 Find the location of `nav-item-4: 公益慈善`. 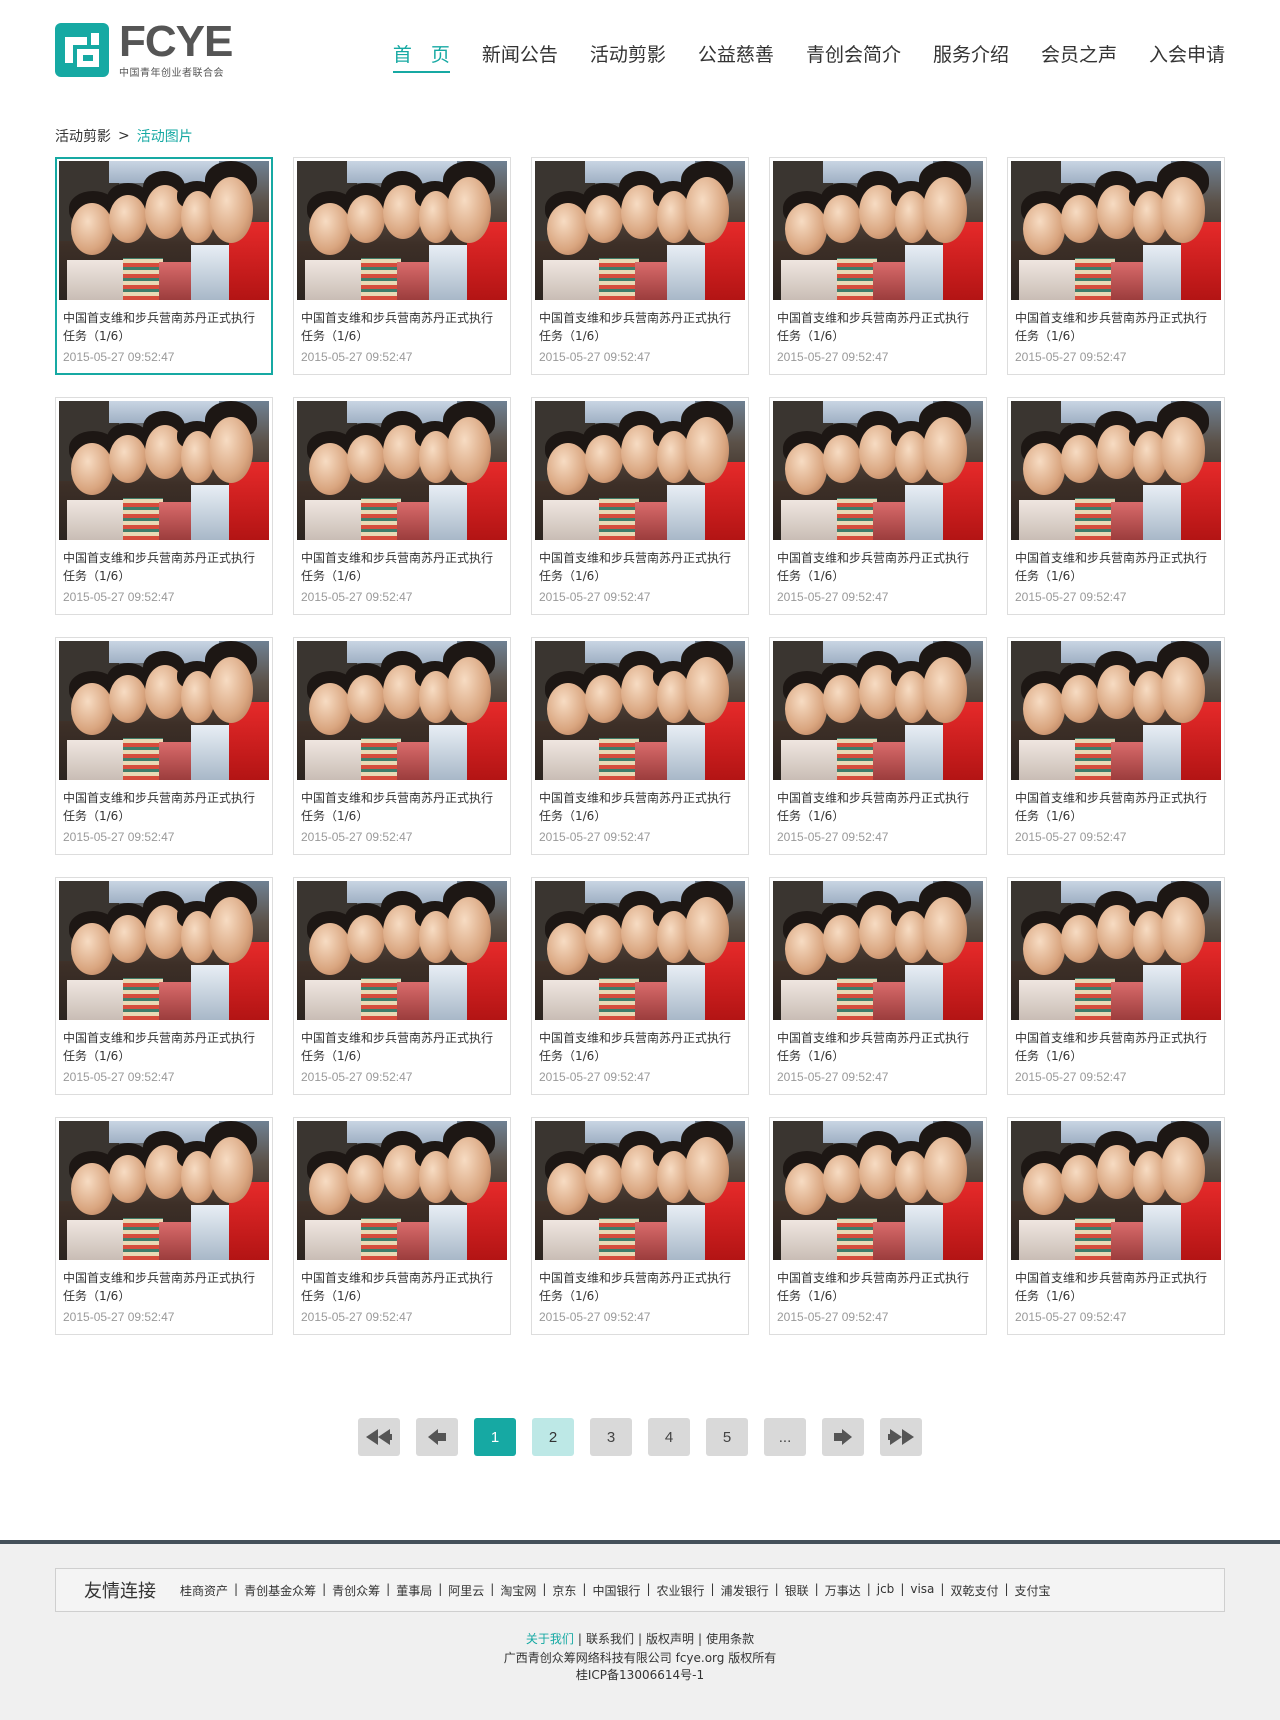

nav-item-4: 公益慈善 is located at coordinates (736, 57).